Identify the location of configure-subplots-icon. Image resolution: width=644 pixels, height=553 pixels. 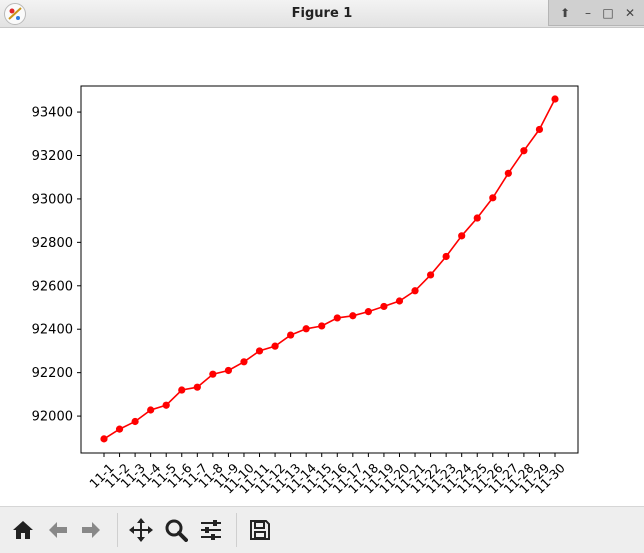
(211, 530).